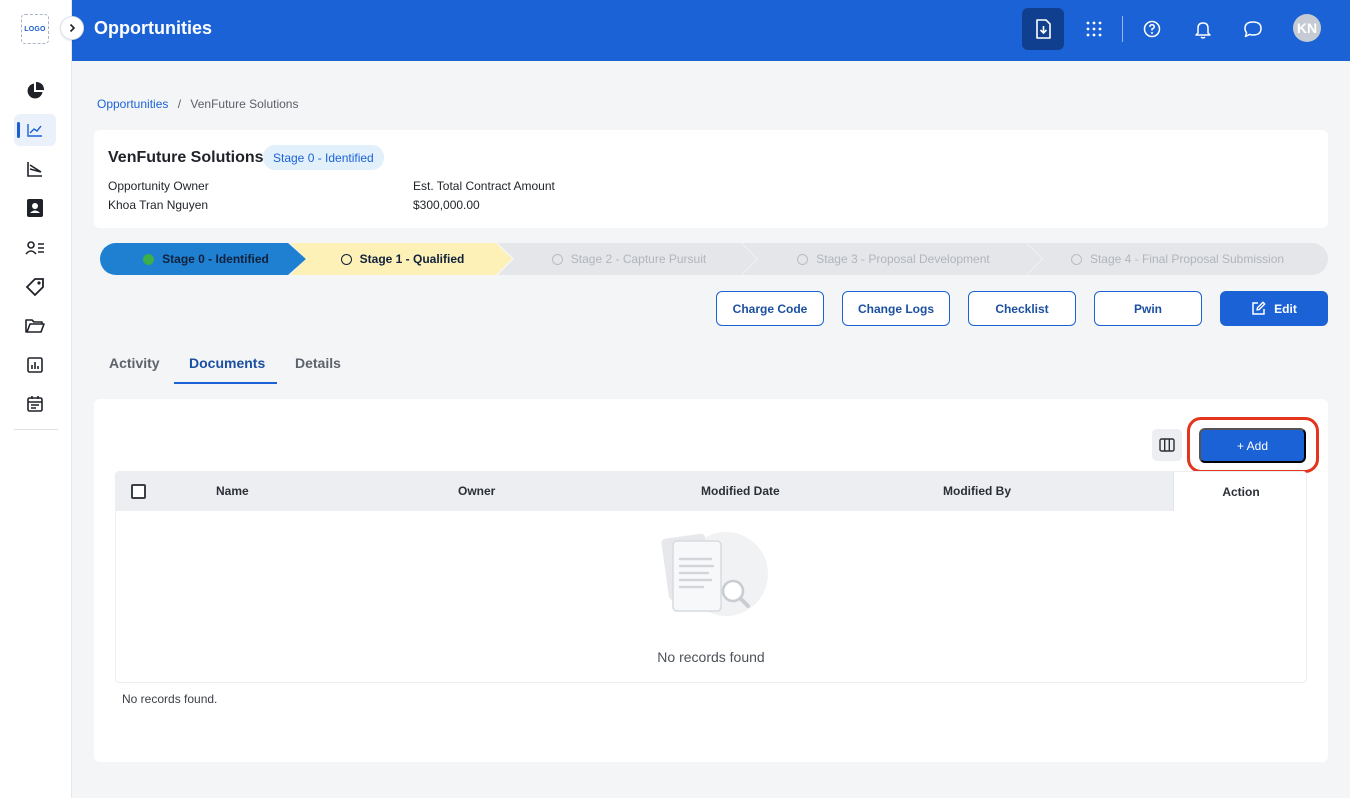  Describe the element at coordinates (1122, 29) in the screenshot. I see `header-divider` at that location.